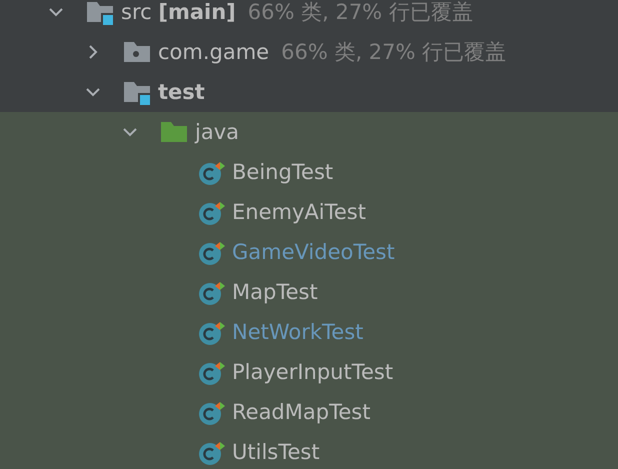  I want to click on node-label: java, so click(217, 132).